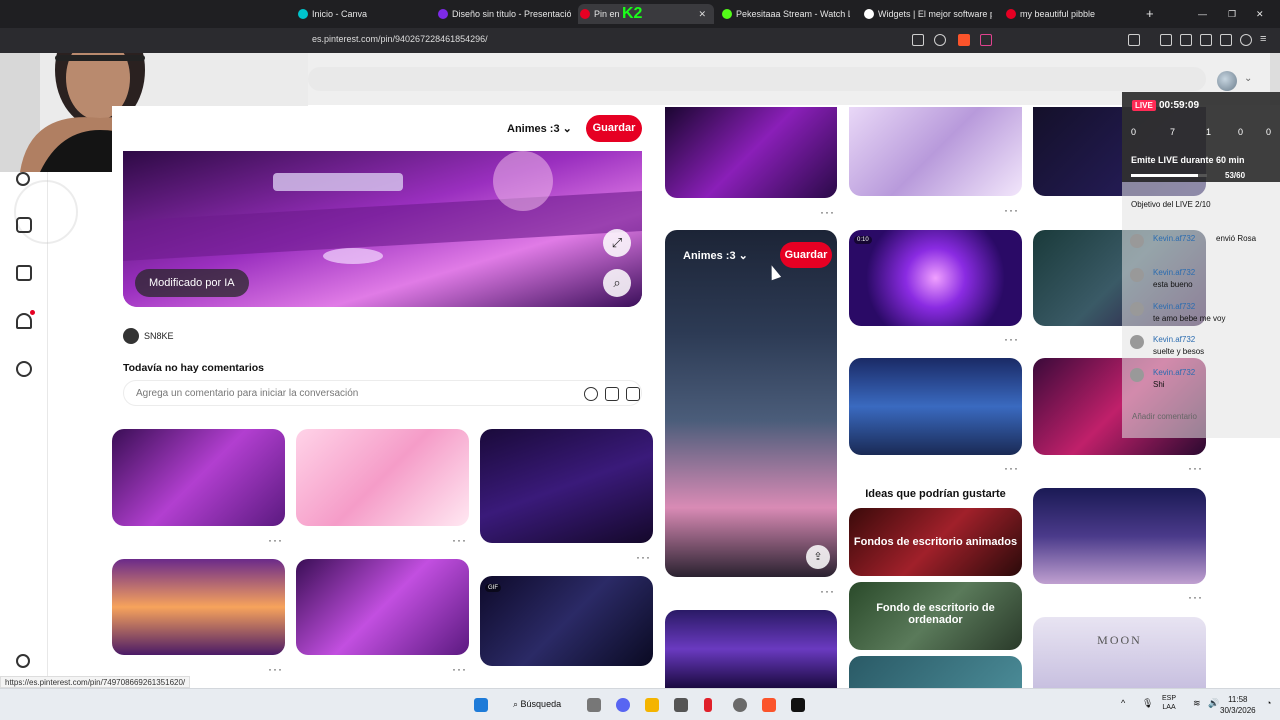 The height and width of the screenshot is (720, 1280). Describe the element at coordinates (1119, 652) in the screenshot. I see `pin-card: MOON` at that location.